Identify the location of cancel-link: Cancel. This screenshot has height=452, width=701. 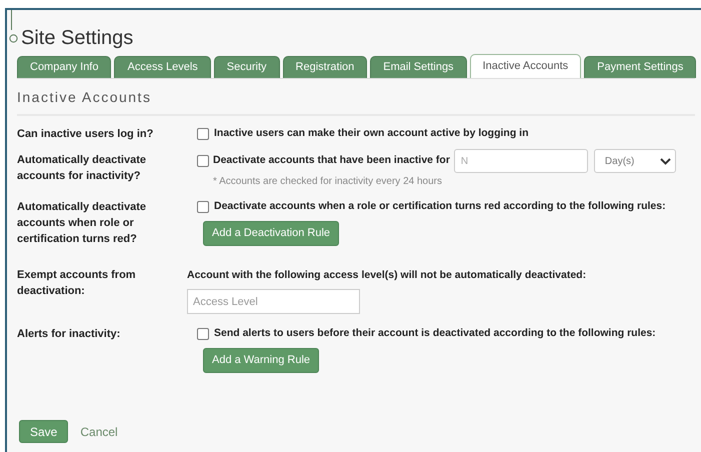
(99, 431).